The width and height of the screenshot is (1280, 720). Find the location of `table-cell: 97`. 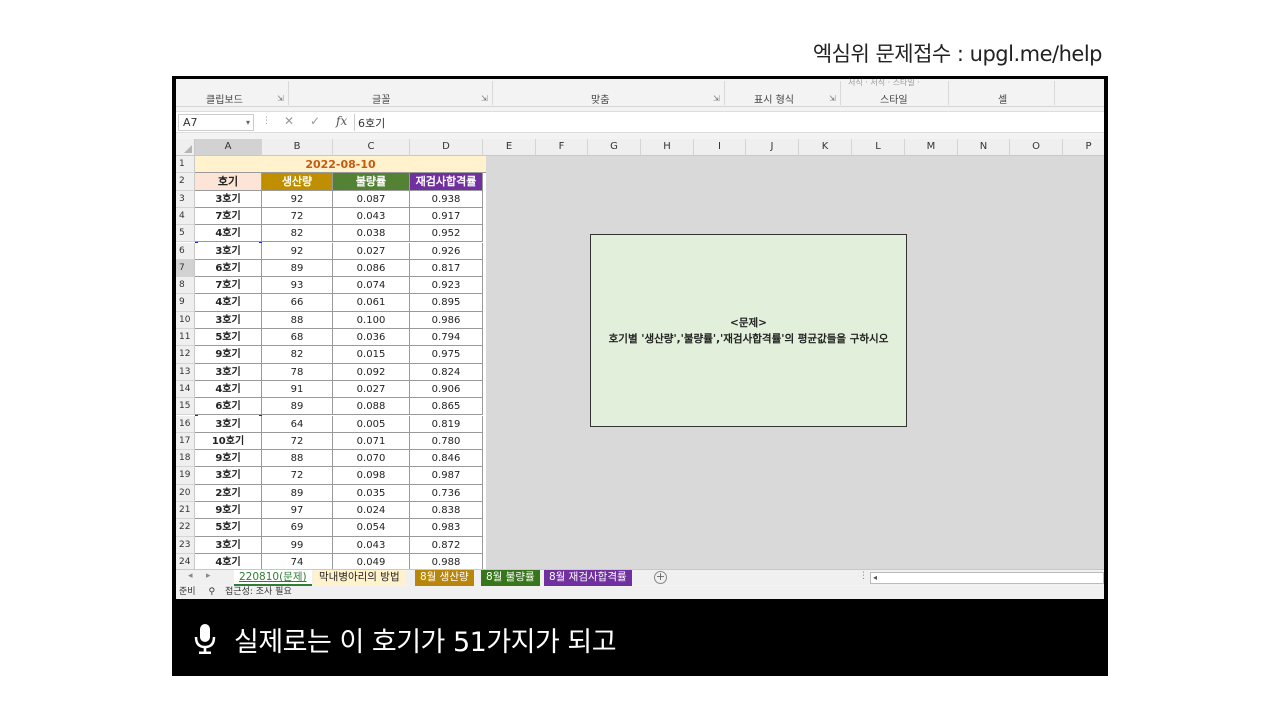

table-cell: 97 is located at coordinates (297, 511).